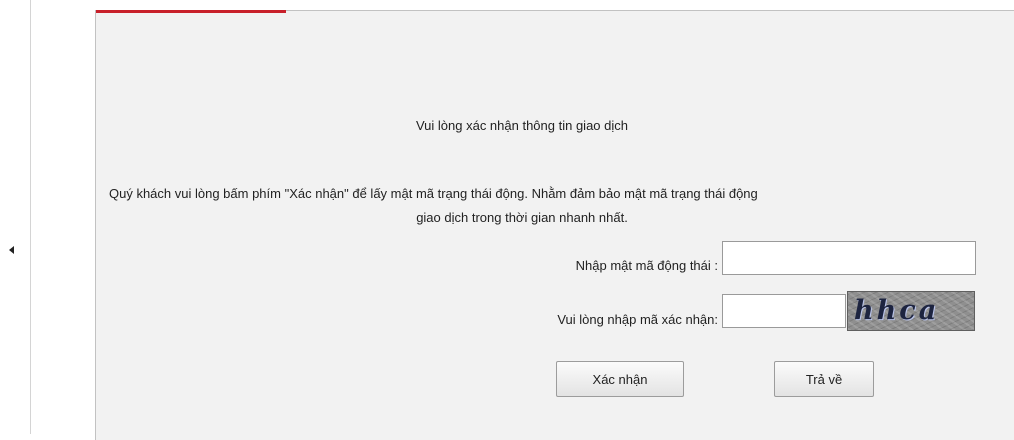 The image size is (1014, 440). Describe the element at coordinates (620, 379) in the screenshot. I see `confirm-button: Xác nhận` at that location.